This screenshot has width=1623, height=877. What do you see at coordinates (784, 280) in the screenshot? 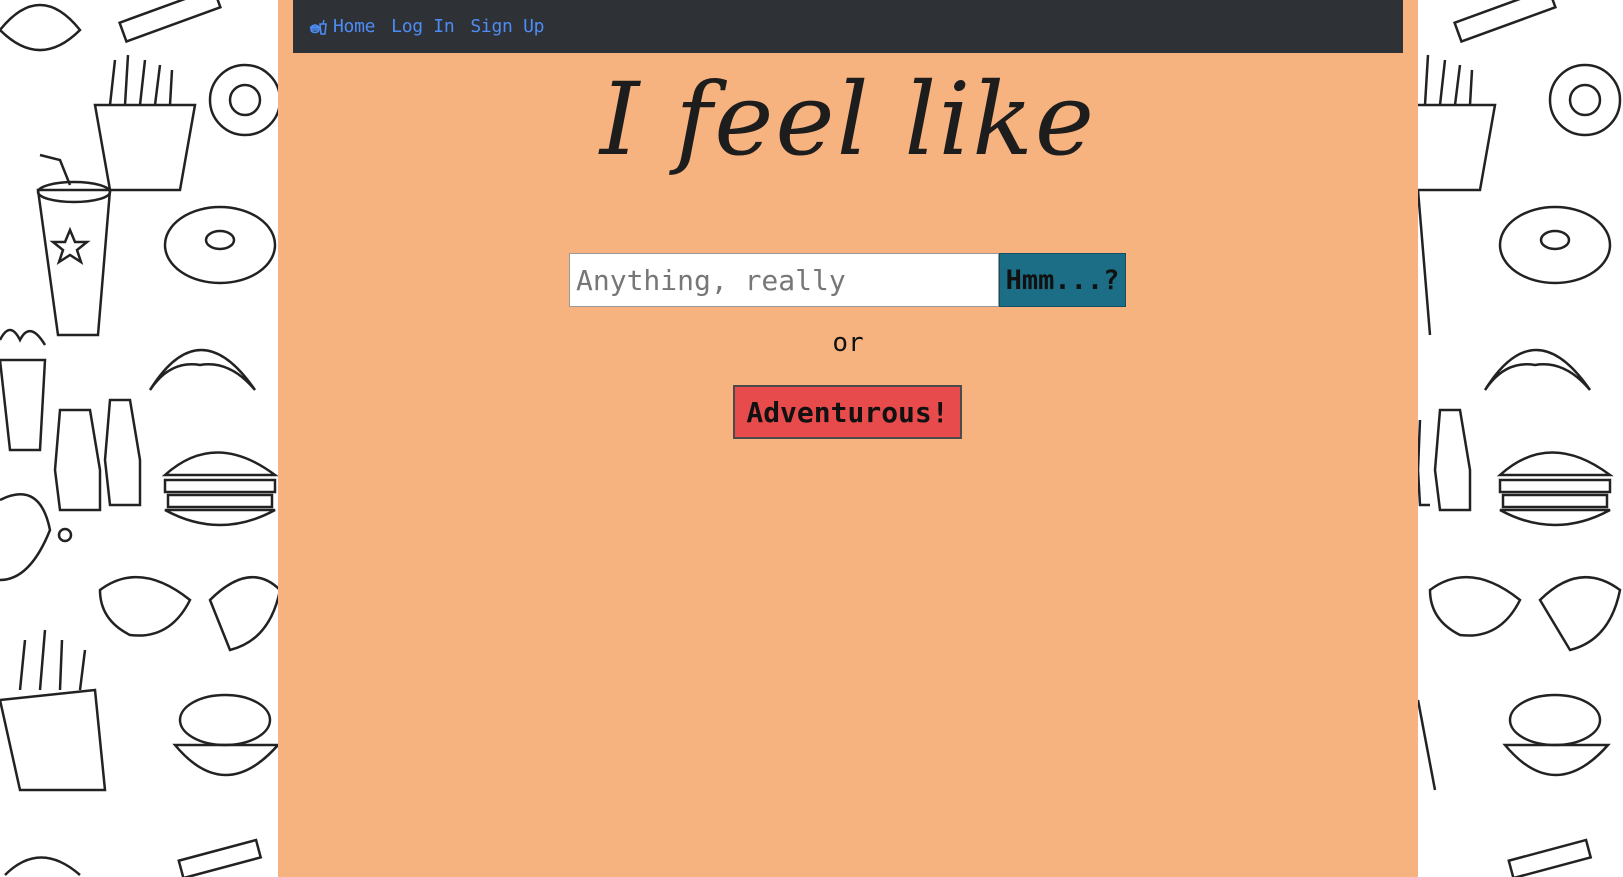
I see `craving-search-input` at bounding box center [784, 280].